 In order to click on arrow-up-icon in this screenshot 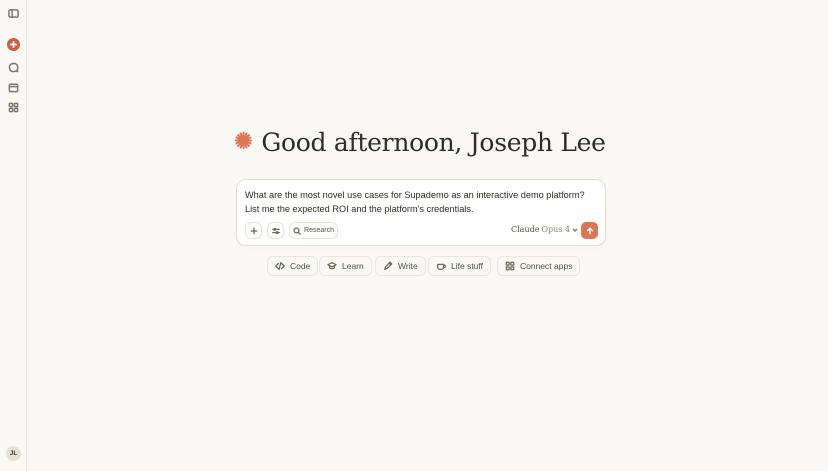, I will do `click(589, 230)`.